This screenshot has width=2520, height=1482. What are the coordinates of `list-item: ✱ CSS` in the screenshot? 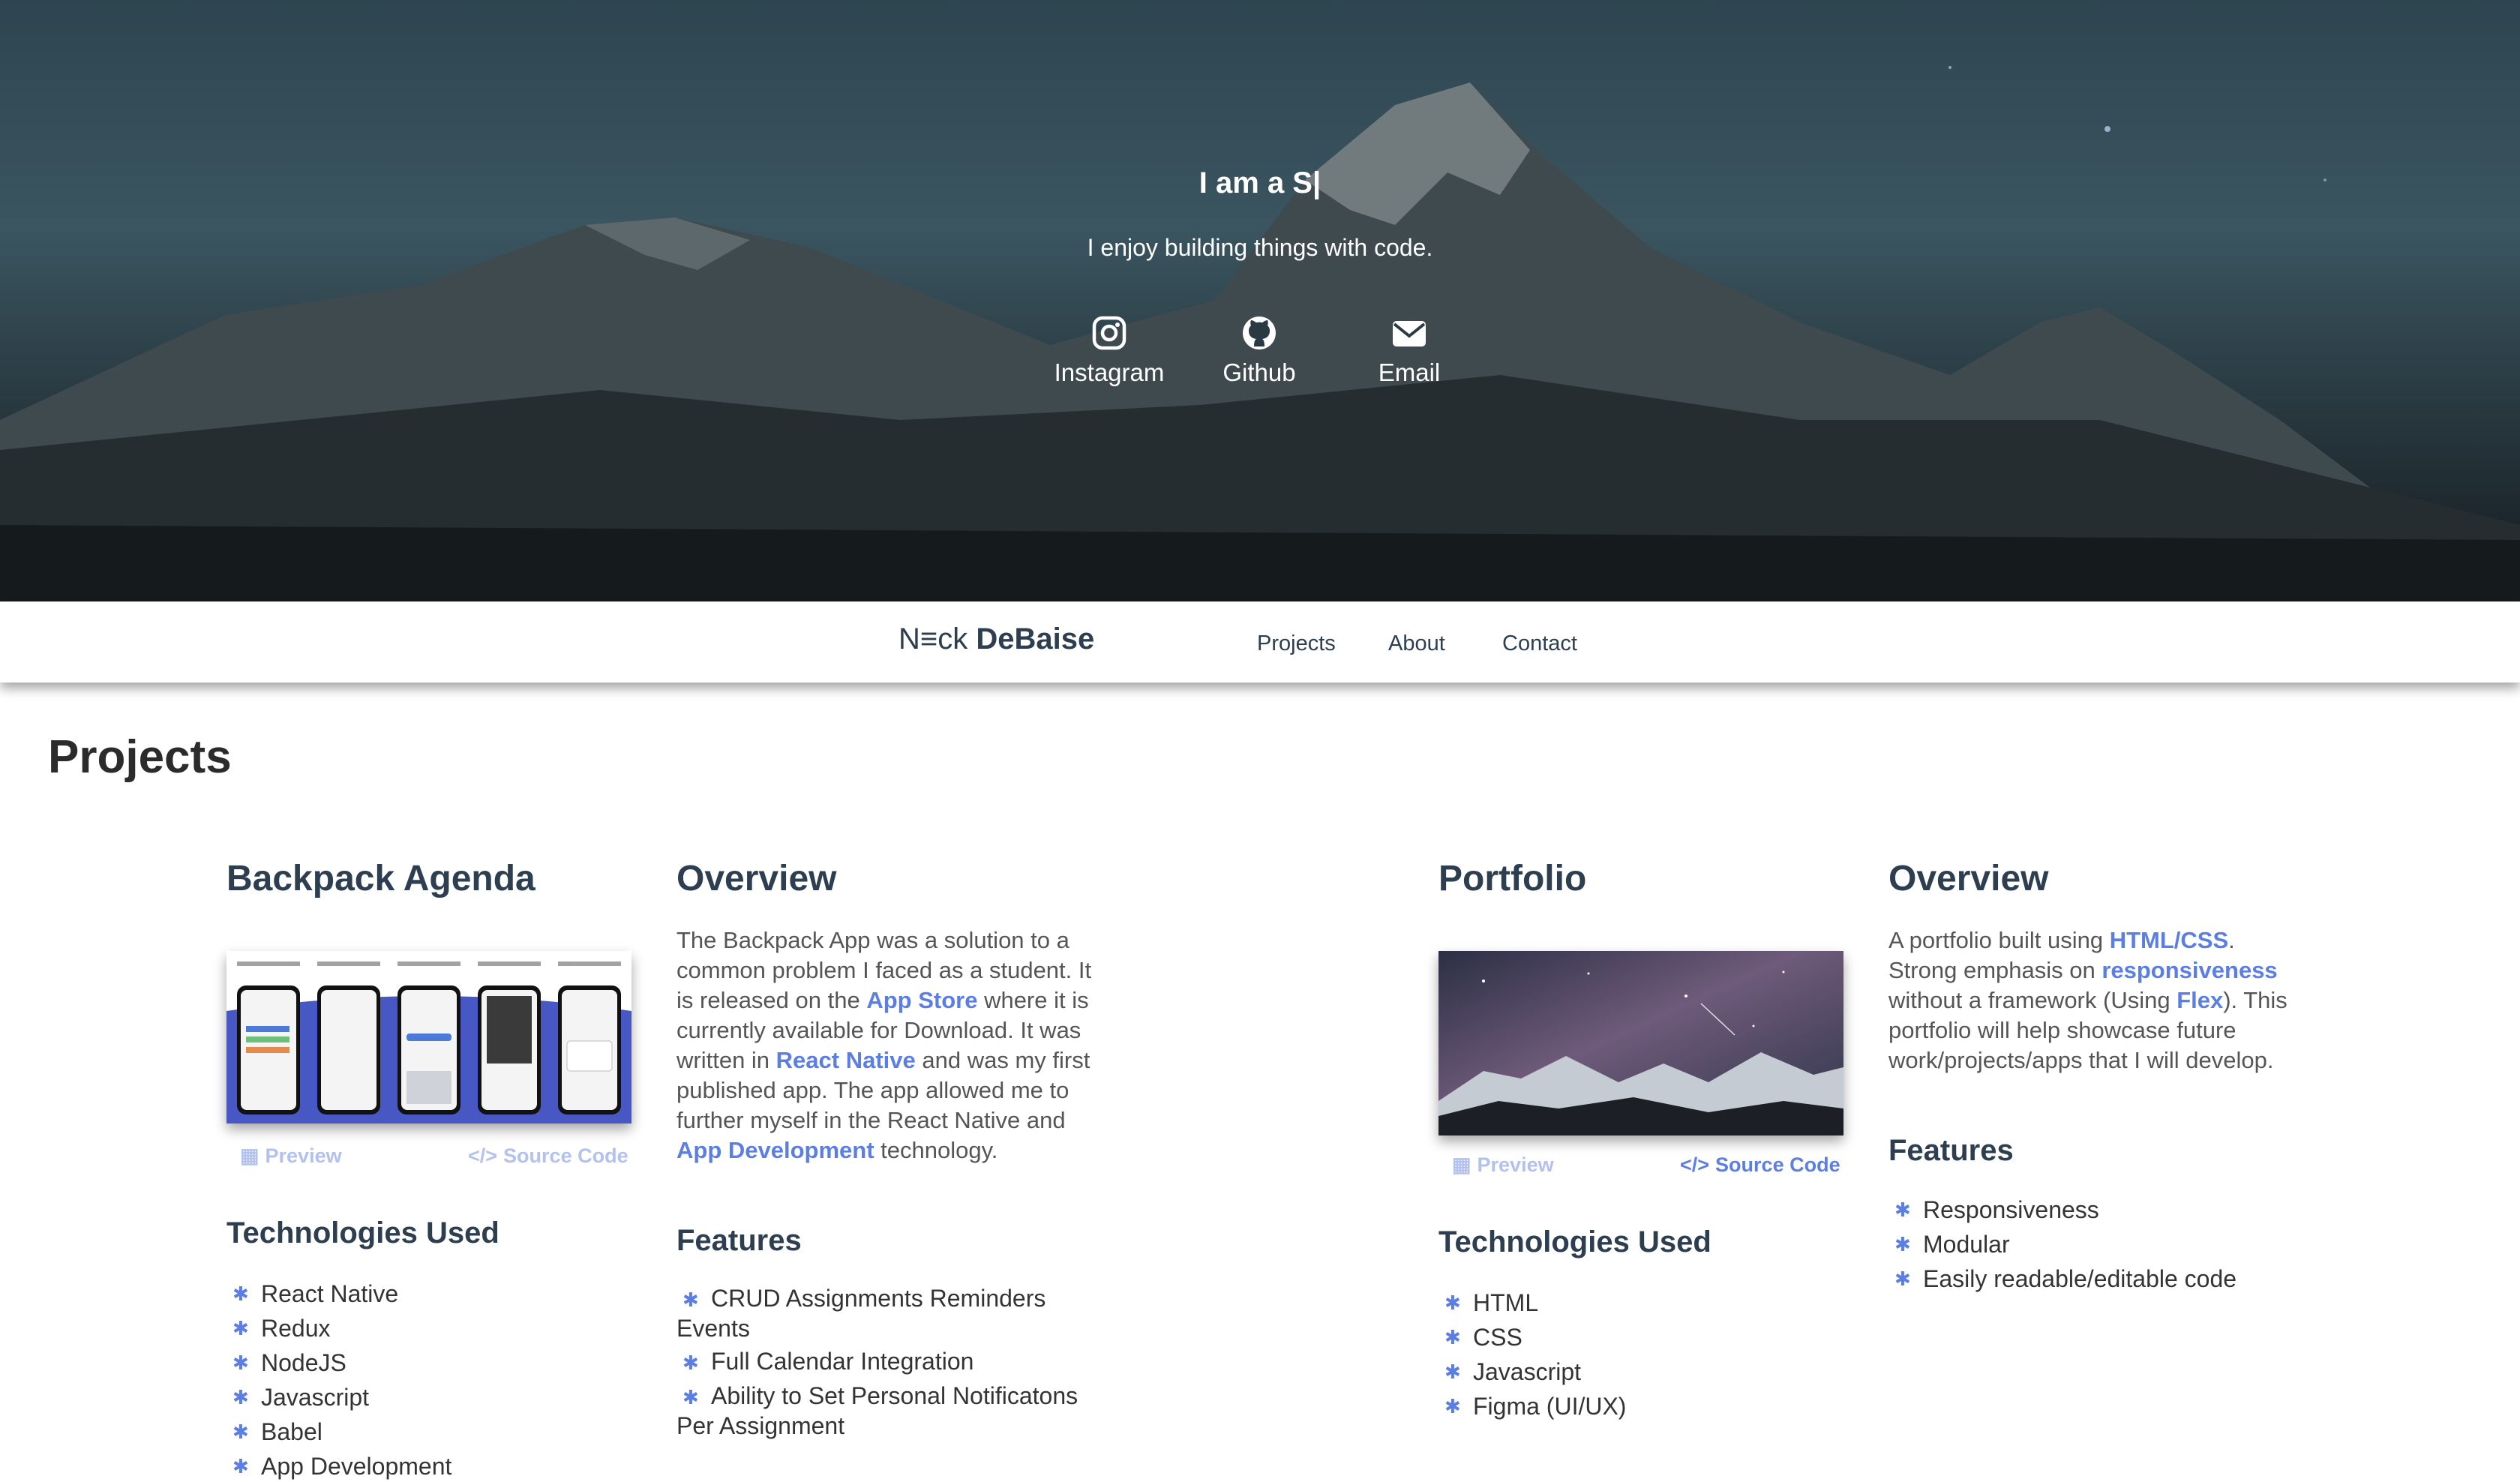 It's located at (1532, 1337).